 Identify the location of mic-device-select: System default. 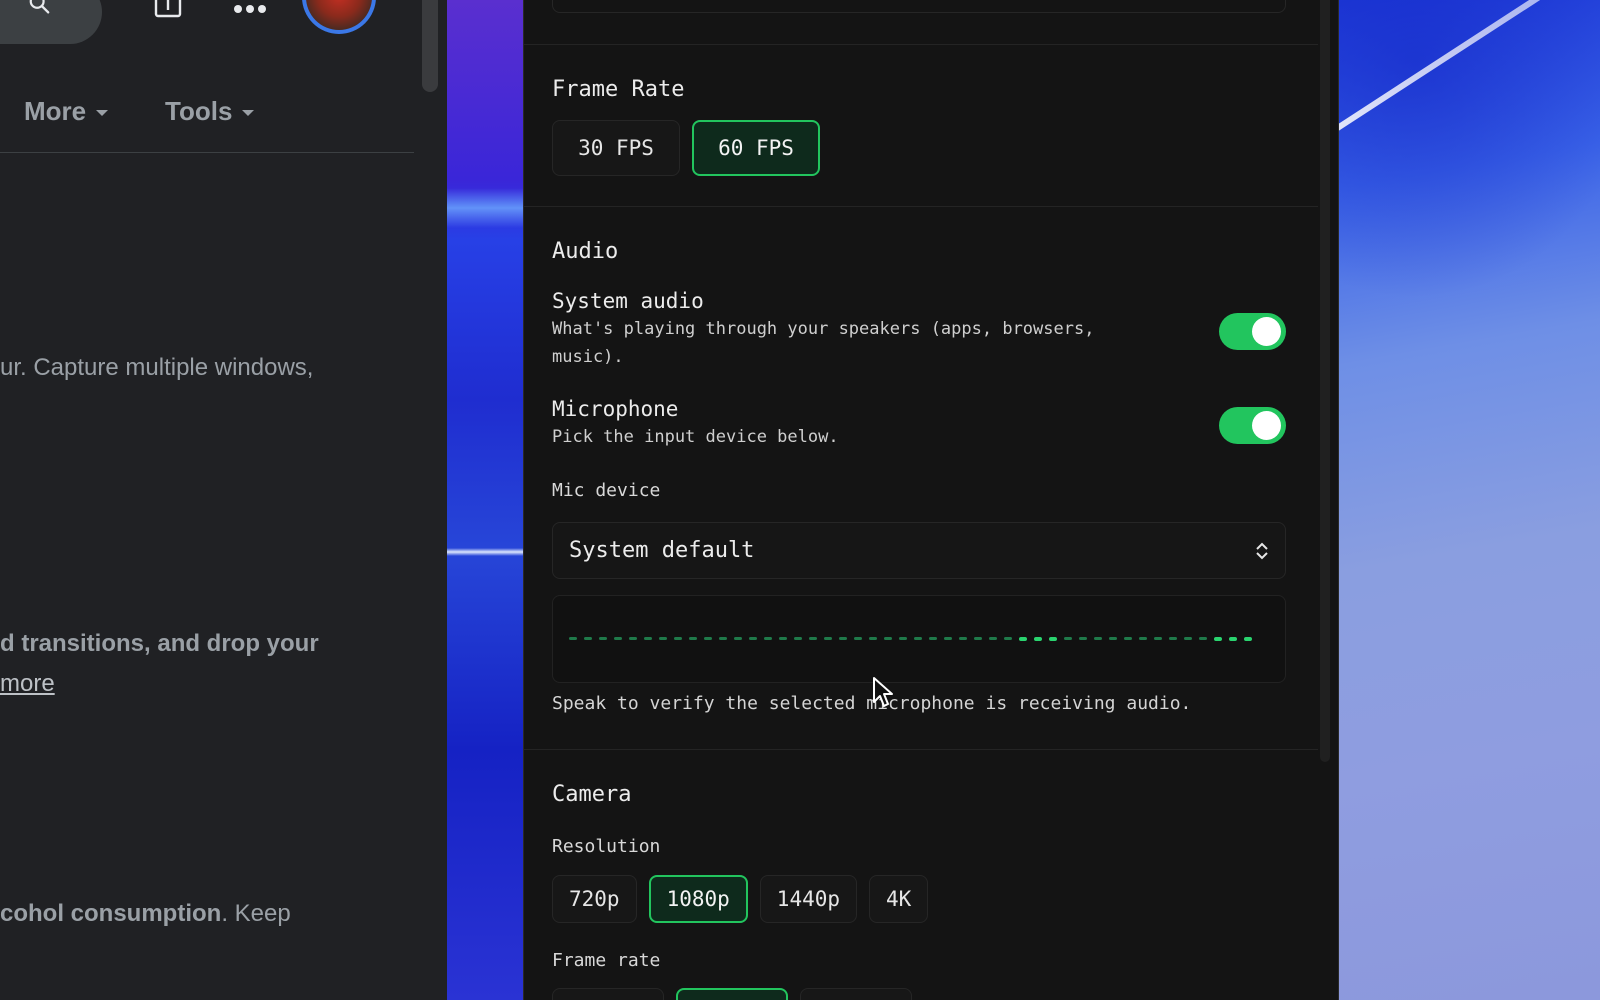
(919, 550).